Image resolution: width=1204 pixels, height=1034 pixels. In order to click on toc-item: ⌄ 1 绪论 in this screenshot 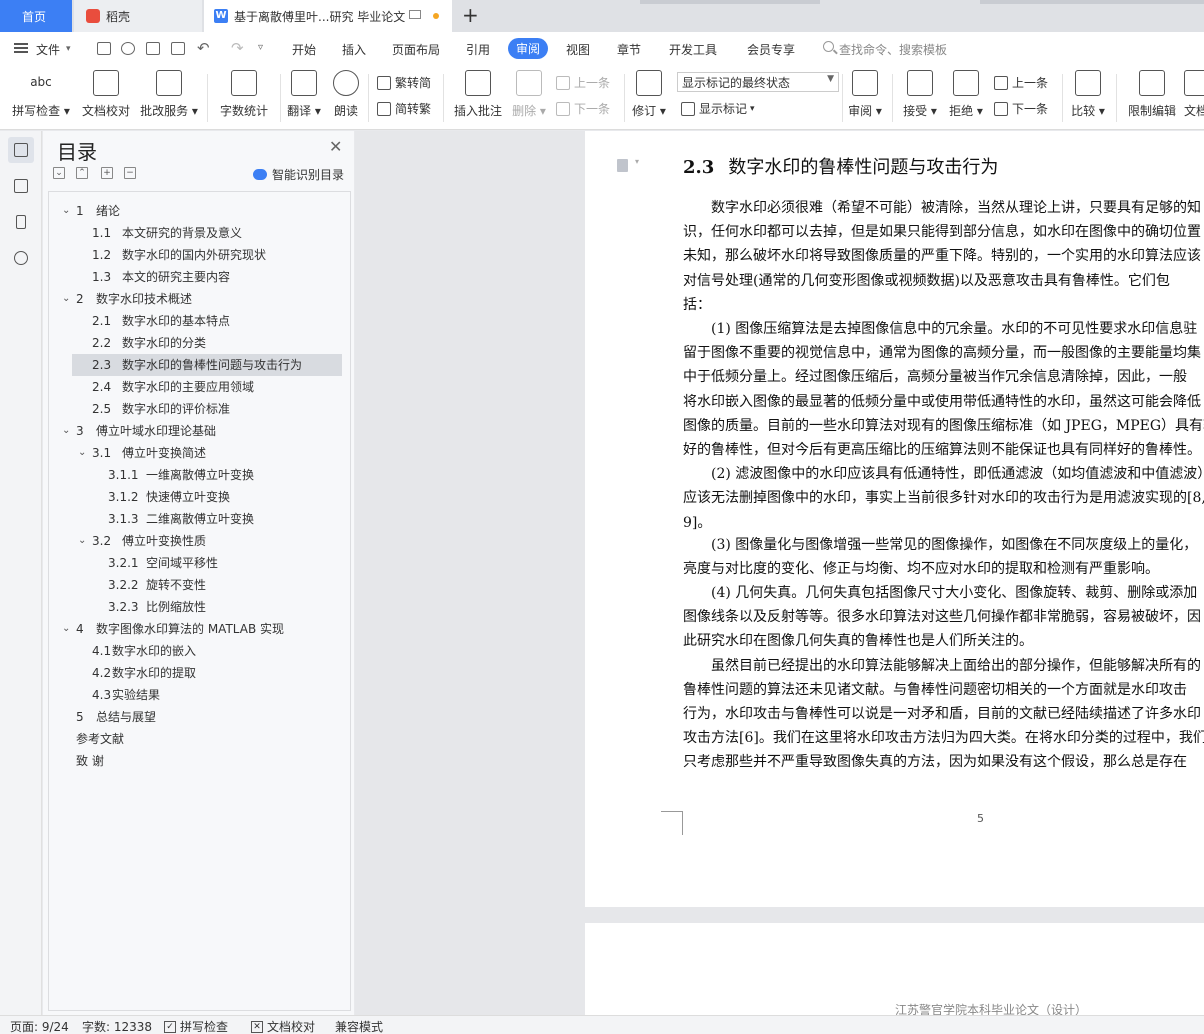, I will do `click(202, 211)`.